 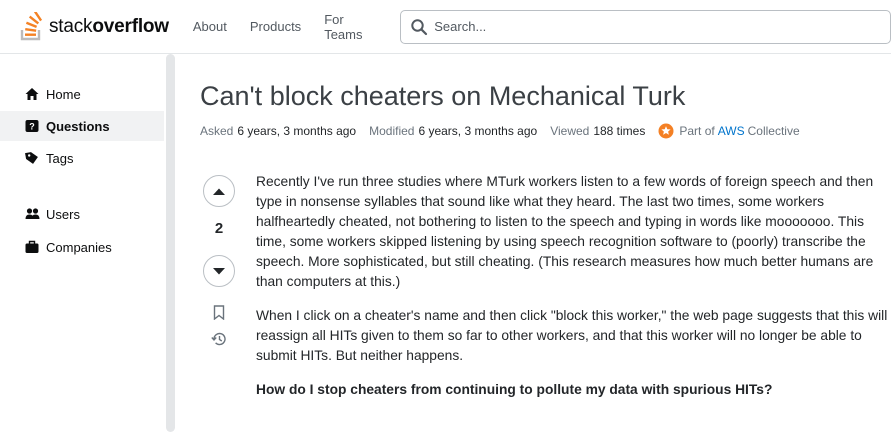 I want to click on nav-about-link: About, so click(x=210, y=26).